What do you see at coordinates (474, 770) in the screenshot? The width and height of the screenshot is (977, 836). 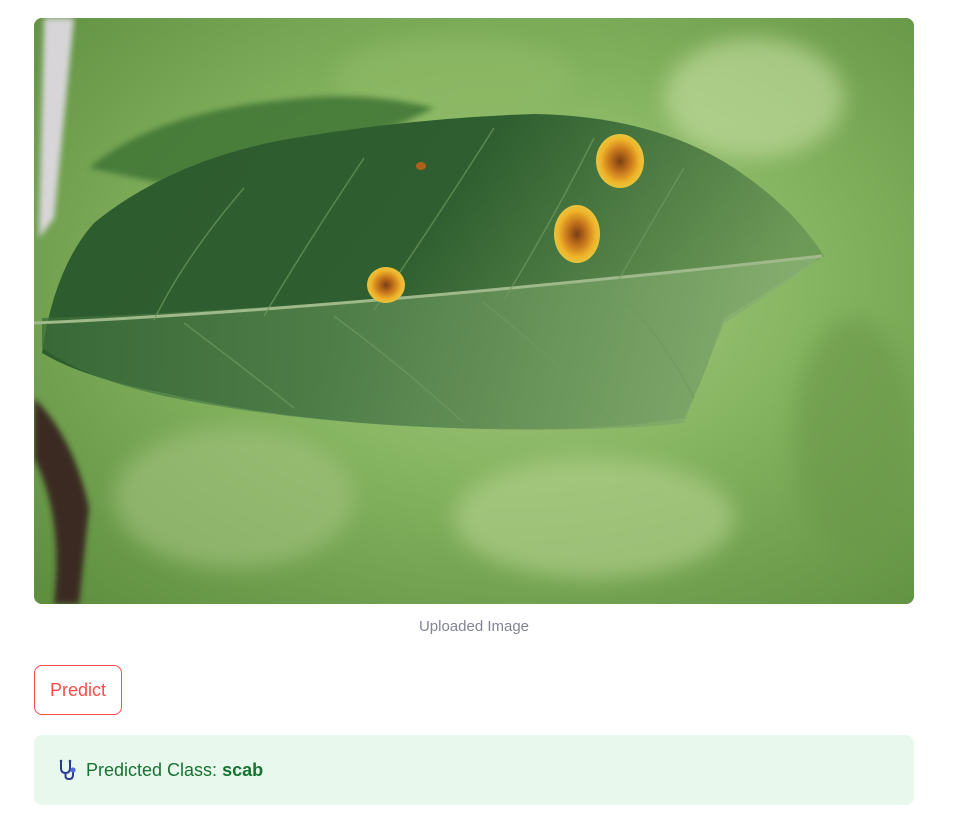 I see `prediction-result-alert: Predicted Class: scab` at bounding box center [474, 770].